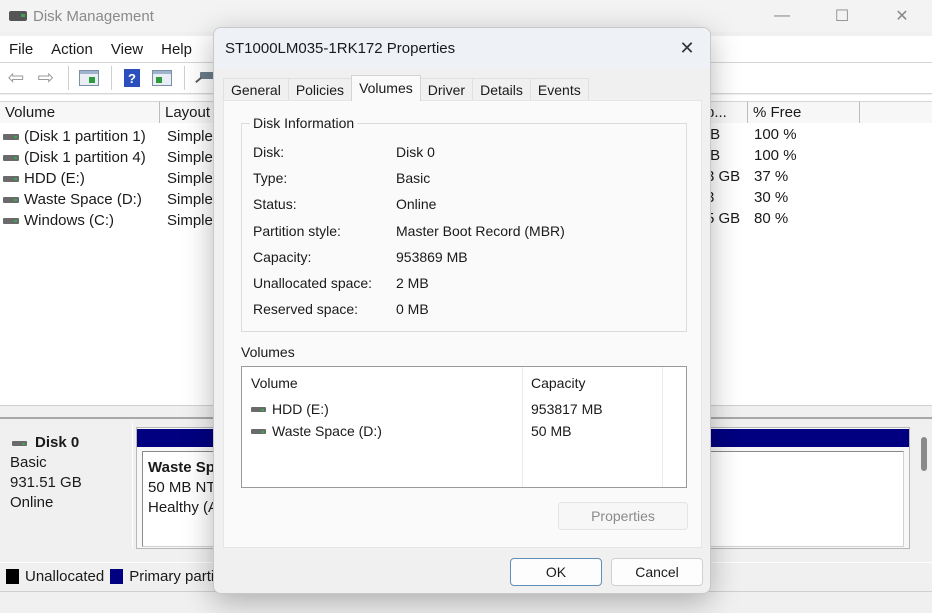 The width and height of the screenshot is (932, 613). I want to click on volume-right-columns: IB 100 % IB 100 % 3 GB 37 % 3 30 % 5 GB 80 %, so click(777, 178).